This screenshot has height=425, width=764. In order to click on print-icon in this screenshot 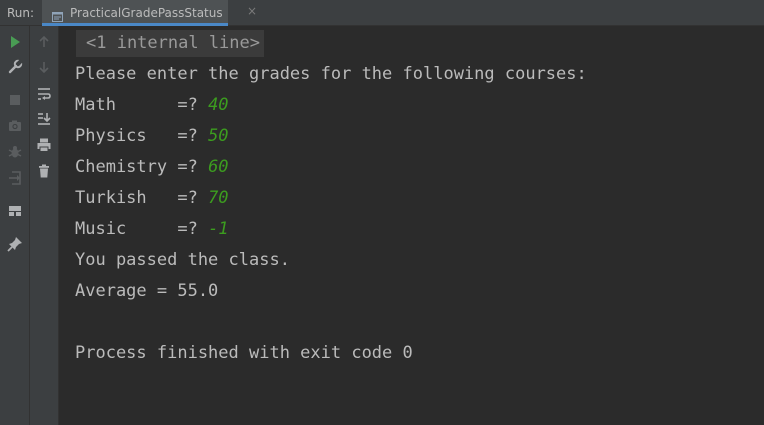, I will do `click(44, 145)`.